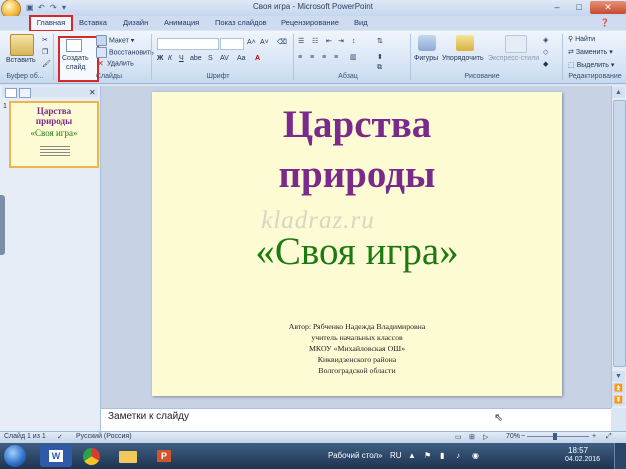 This screenshot has width=626, height=469. I want to click on italic-icon: К, so click(170, 59).